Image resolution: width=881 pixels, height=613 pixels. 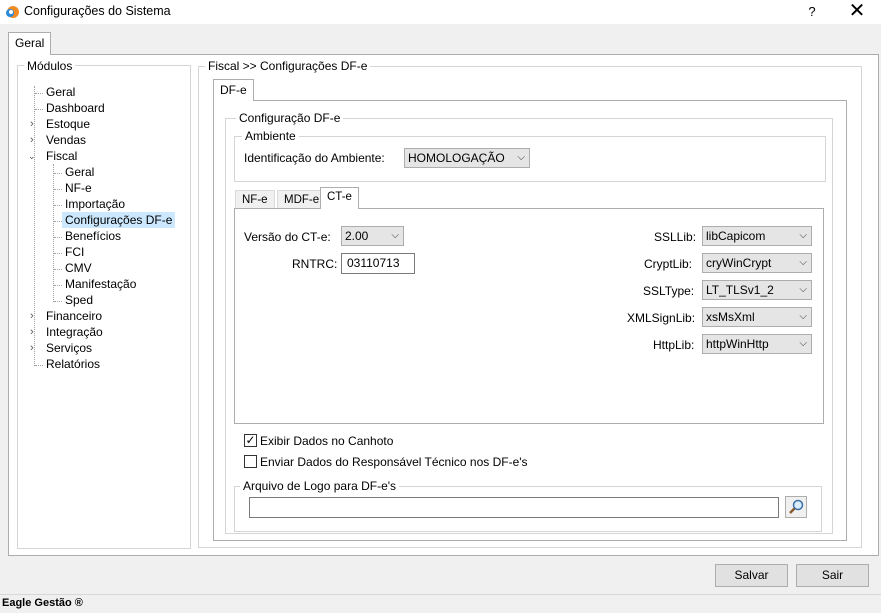 What do you see at coordinates (50, 66) in the screenshot?
I see `modulos-legend: Módulos` at bounding box center [50, 66].